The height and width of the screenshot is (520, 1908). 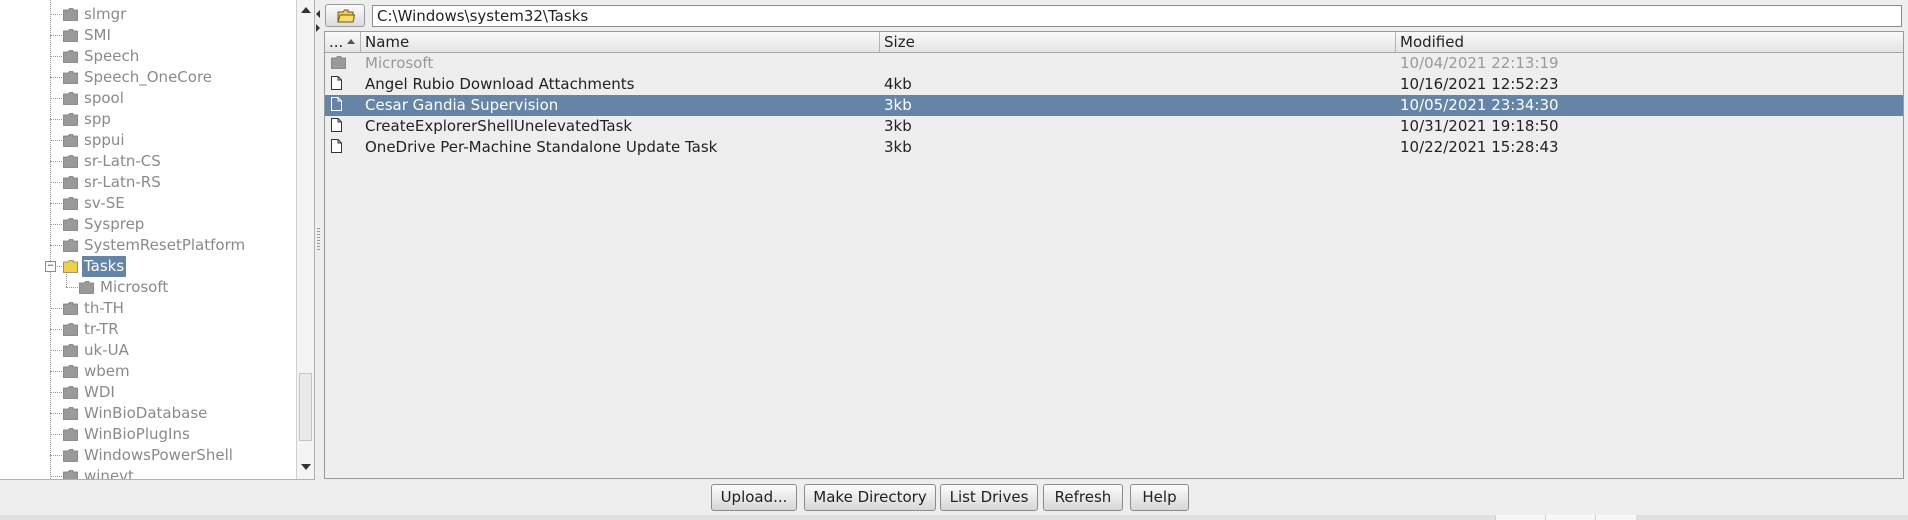 What do you see at coordinates (351, 41) in the screenshot?
I see `sort-ascending-icon` at bounding box center [351, 41].